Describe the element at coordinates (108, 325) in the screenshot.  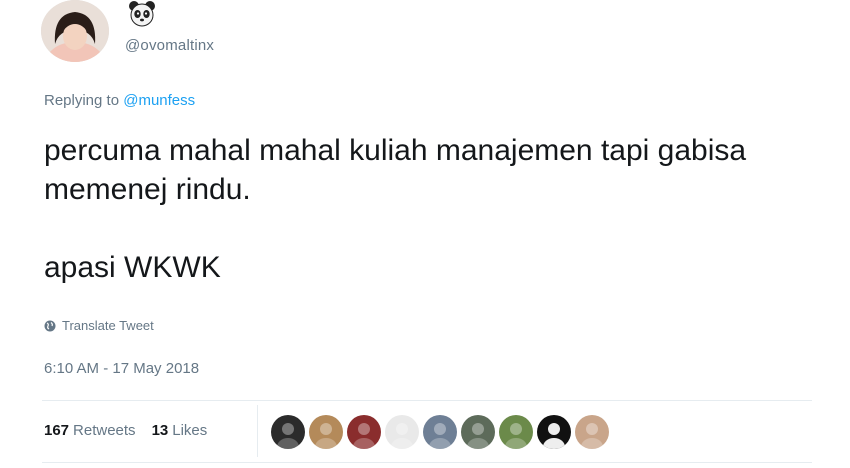
I see `translate-label: Translate Tweet` at that location.